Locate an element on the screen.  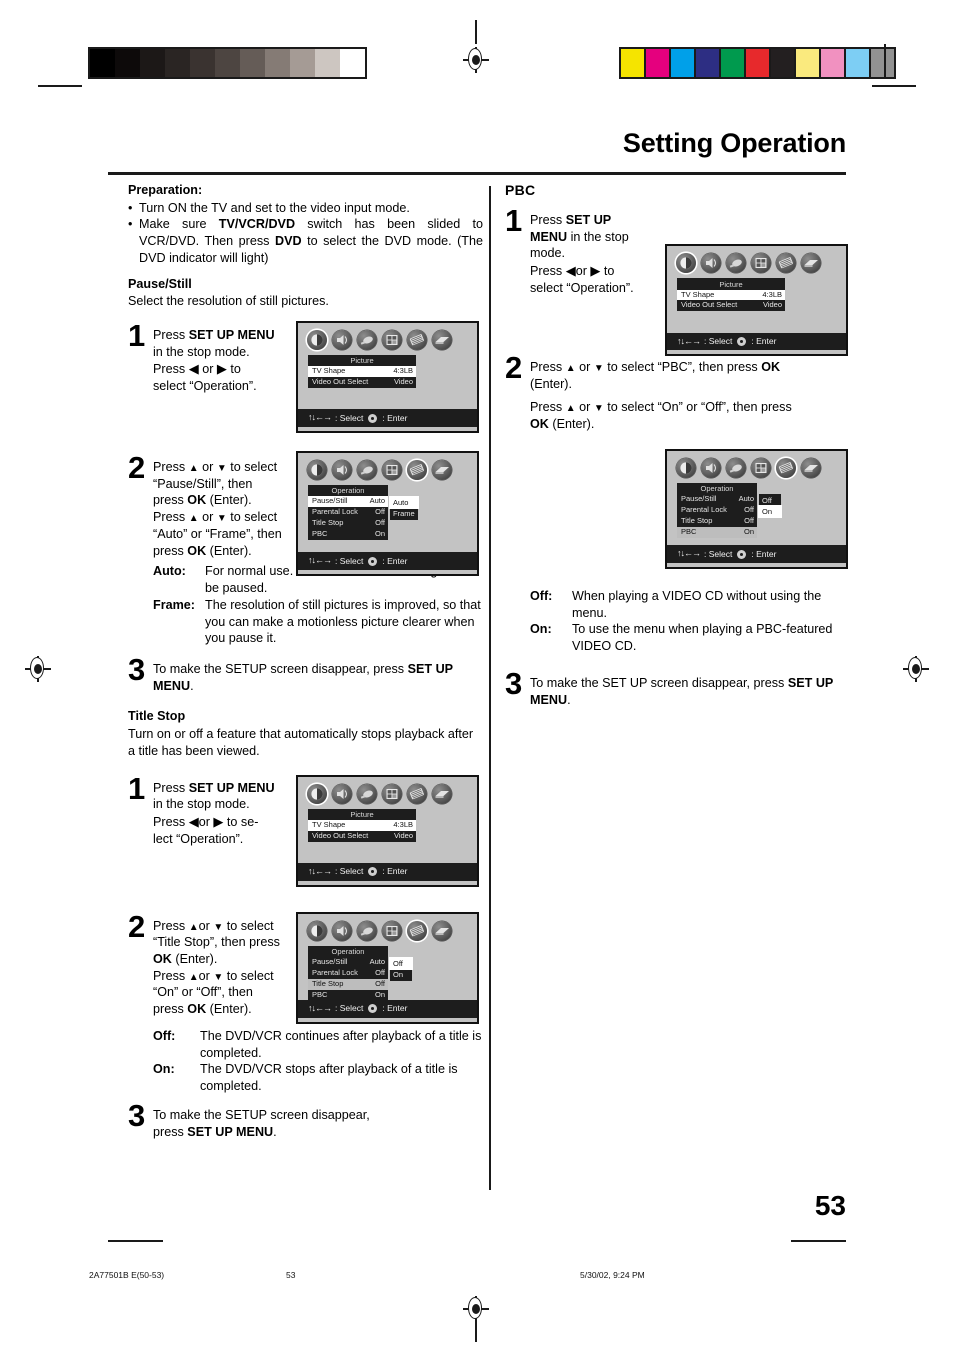
column-divider is located at coordinates (490, 688).